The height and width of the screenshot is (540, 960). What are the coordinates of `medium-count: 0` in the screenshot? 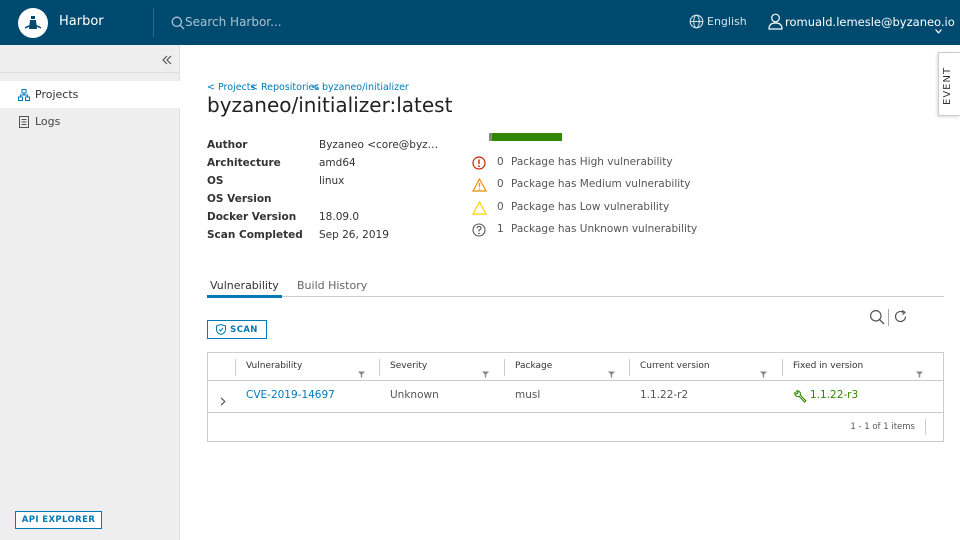 It's located at (500, 184).